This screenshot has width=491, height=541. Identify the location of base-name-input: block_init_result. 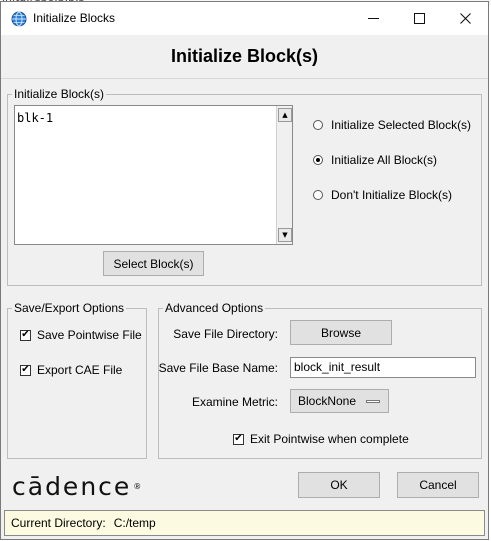
(383, 367).